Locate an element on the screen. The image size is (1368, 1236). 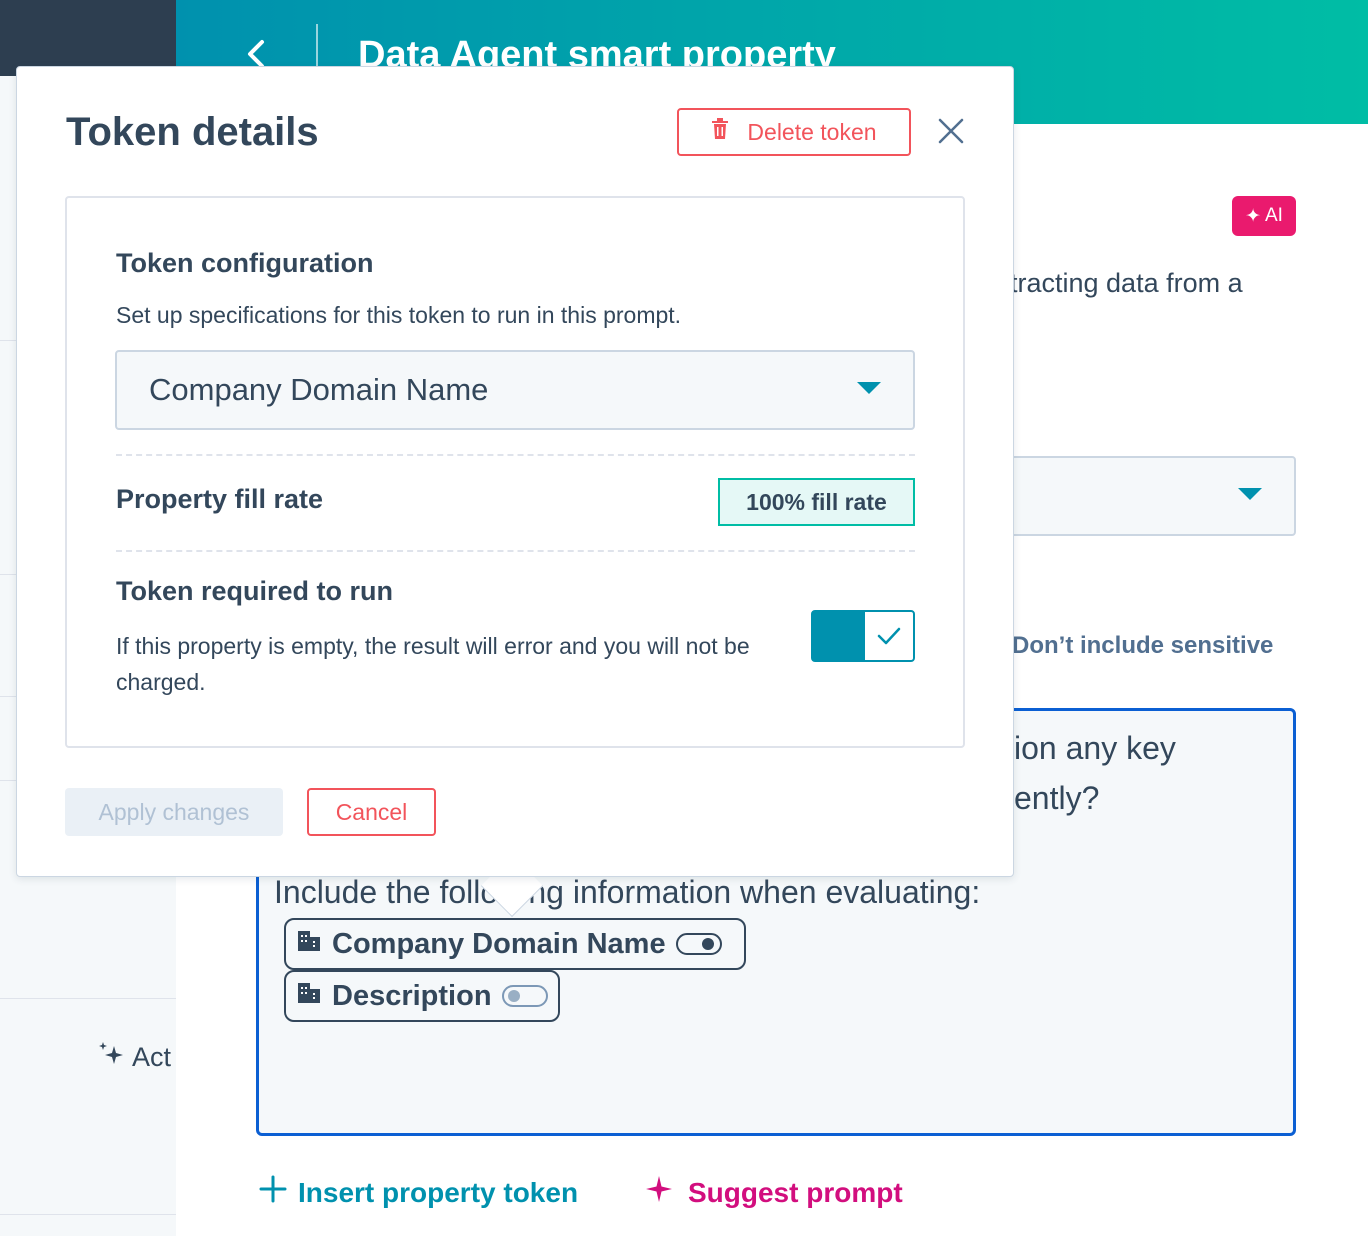
toggle-fill is located at coordinates (839, 636).